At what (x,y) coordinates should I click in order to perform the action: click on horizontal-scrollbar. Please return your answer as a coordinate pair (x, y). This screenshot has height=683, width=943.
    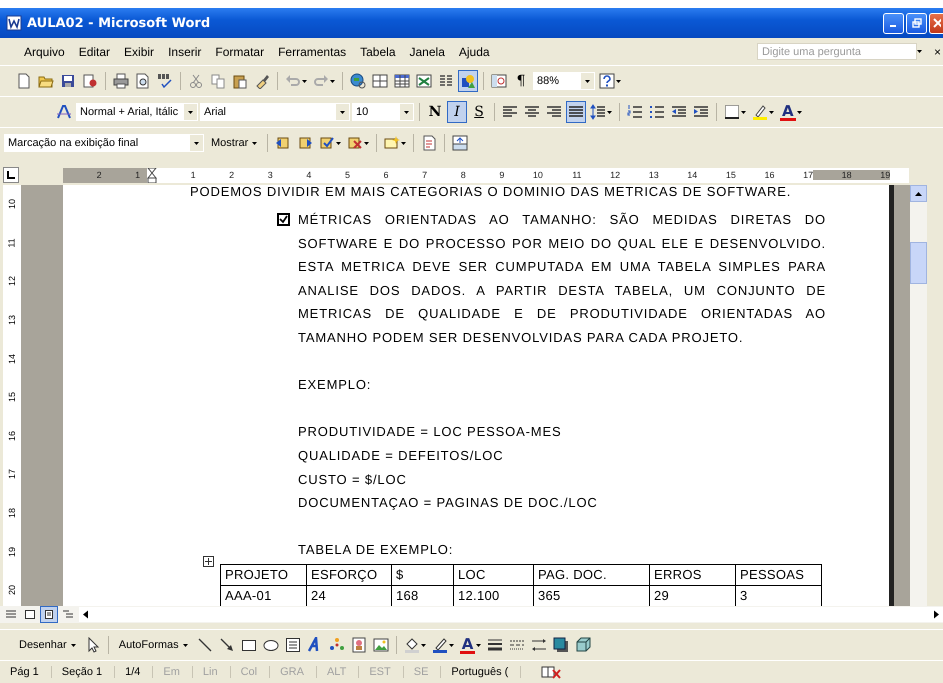
    Looking at the image, I should click on (511, 614).